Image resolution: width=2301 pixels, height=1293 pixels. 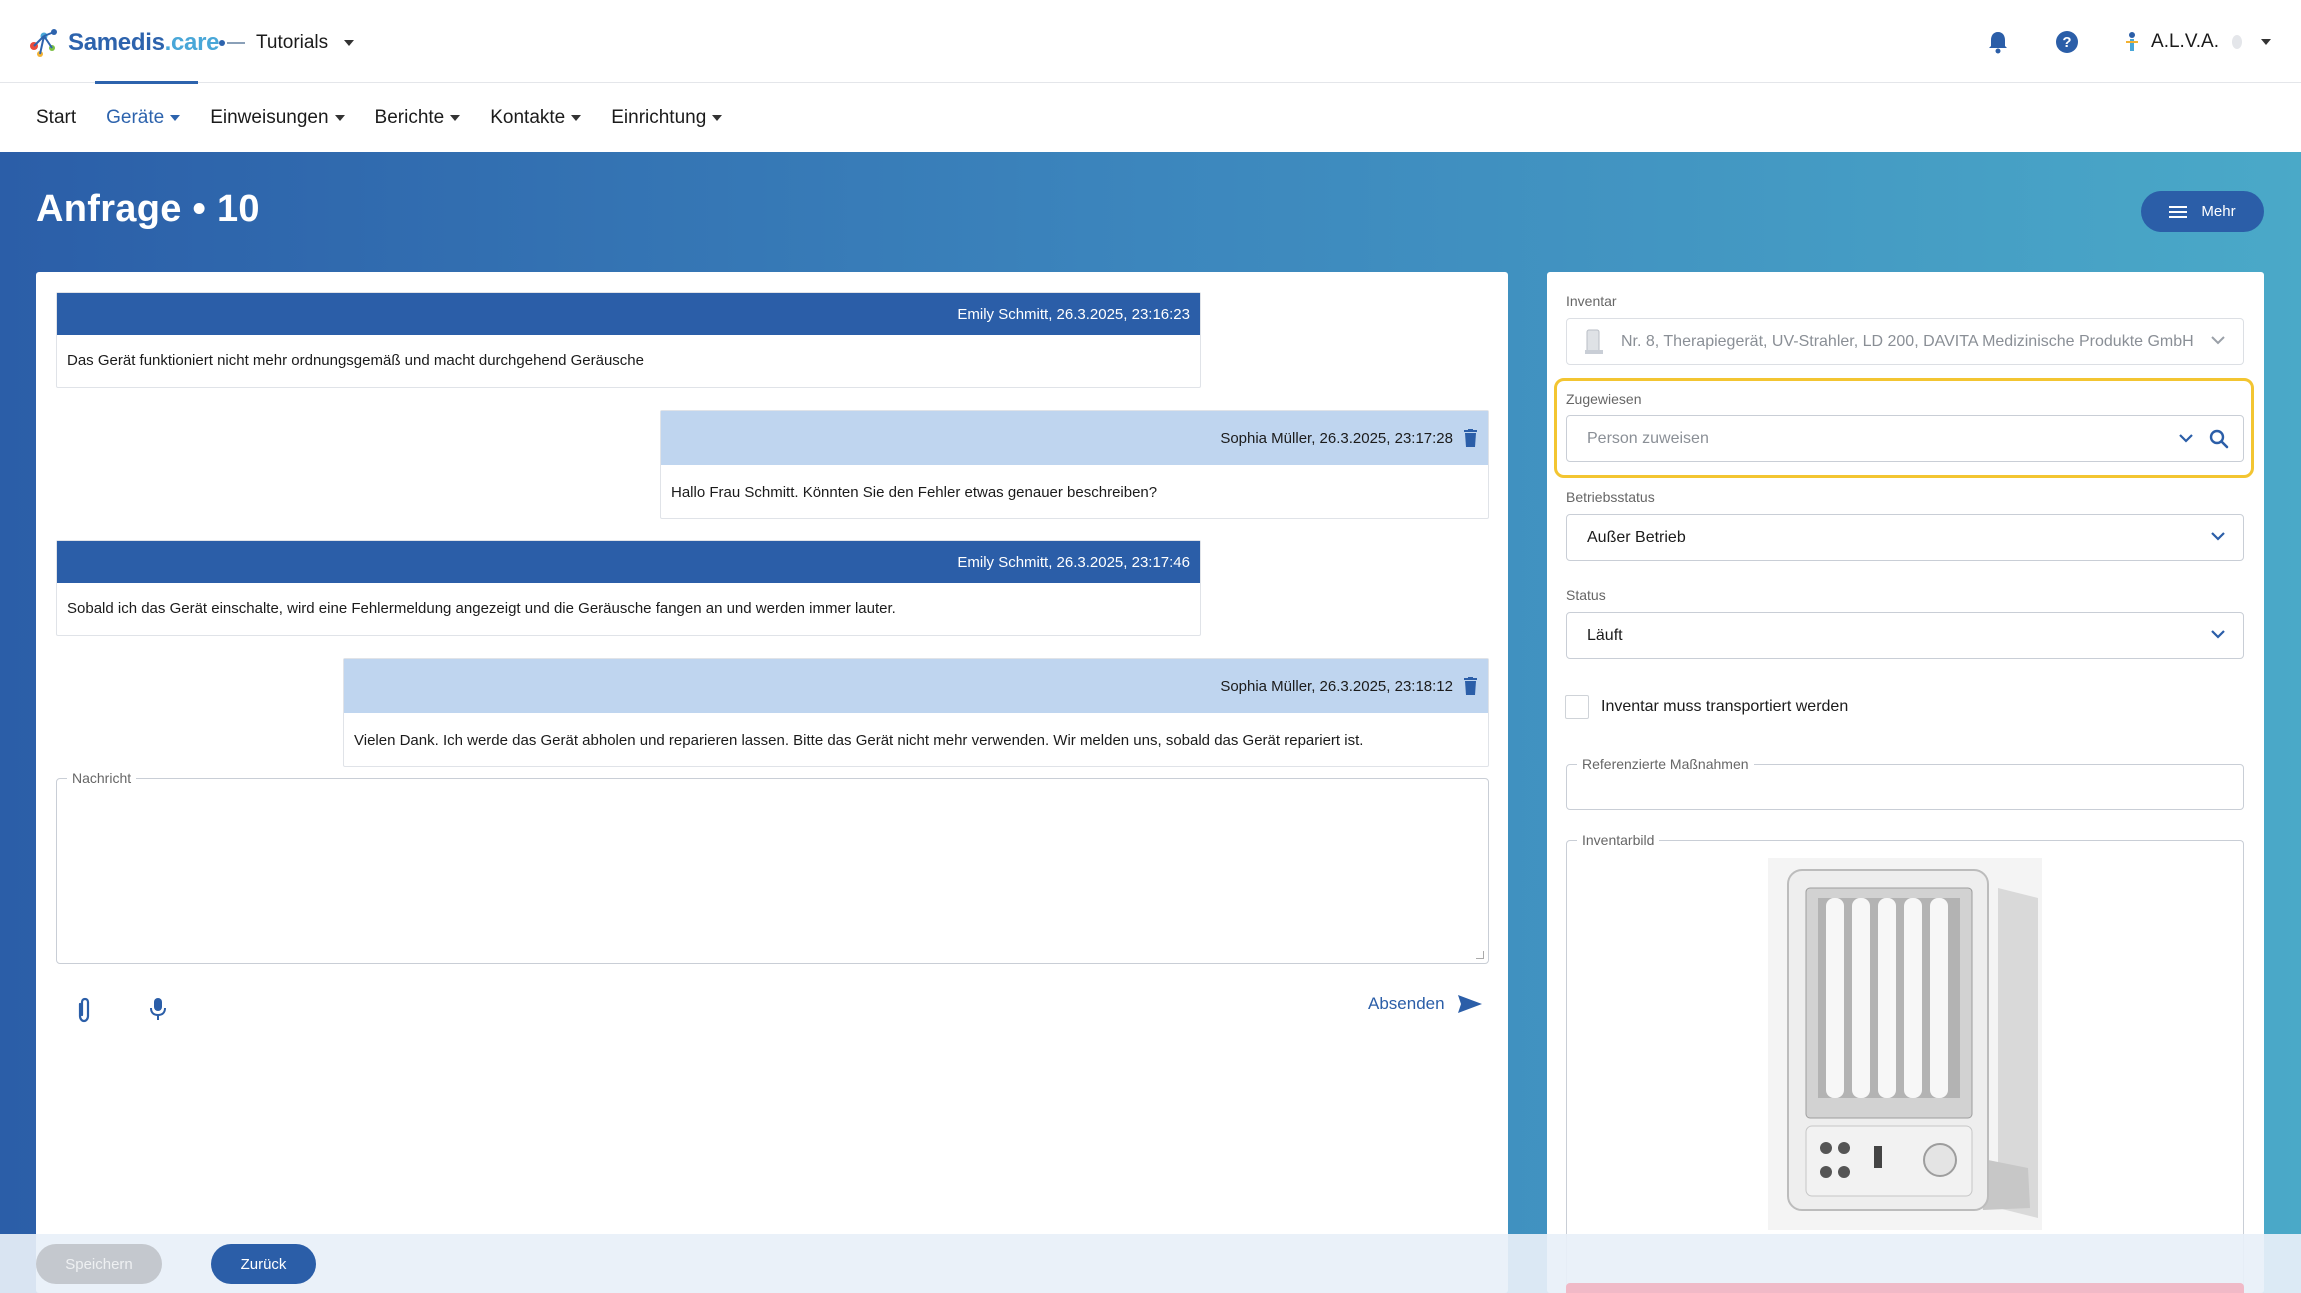 I want to click on status-value: Läuft, so click(x=1605, y=635).